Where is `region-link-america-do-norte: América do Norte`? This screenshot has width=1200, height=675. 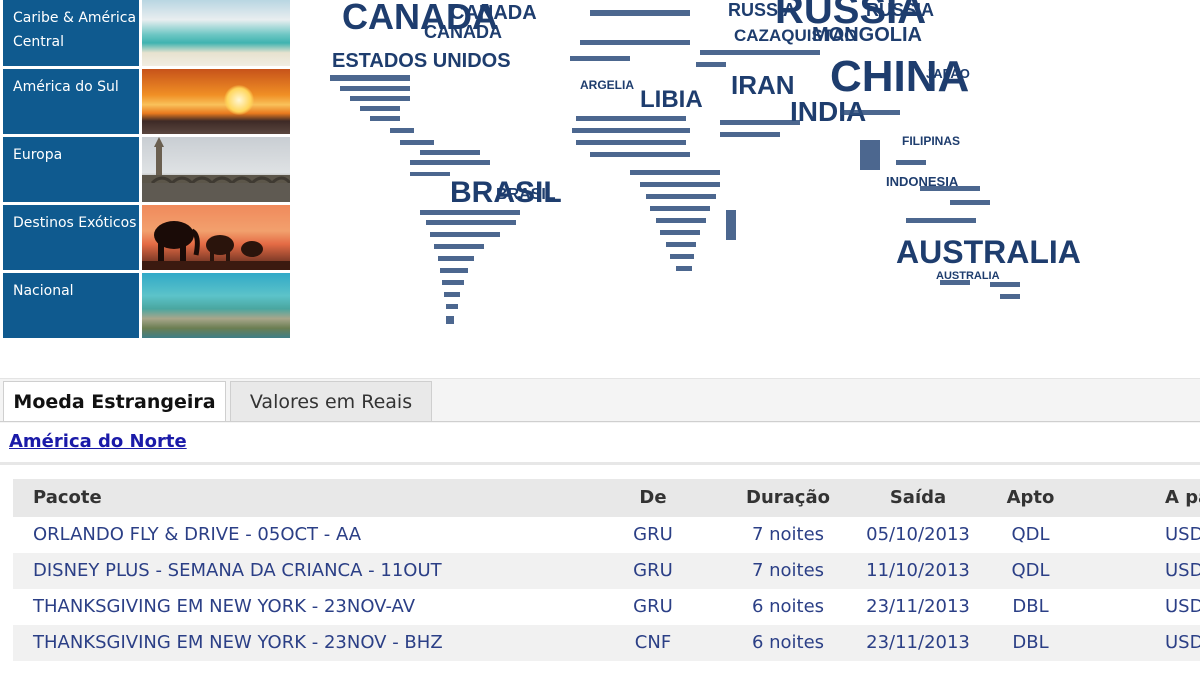 region-link-america-do-norte: América do Norte is located at coordinates (98, 441).